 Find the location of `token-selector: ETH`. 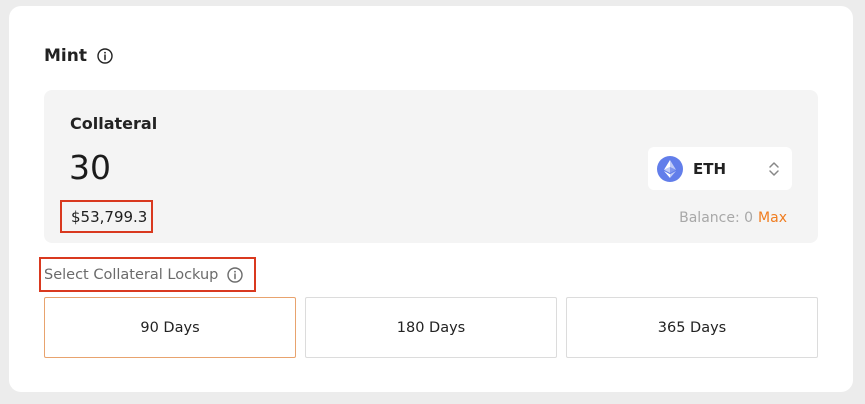

token-selector: ETH is located at coordinates (720, 168).